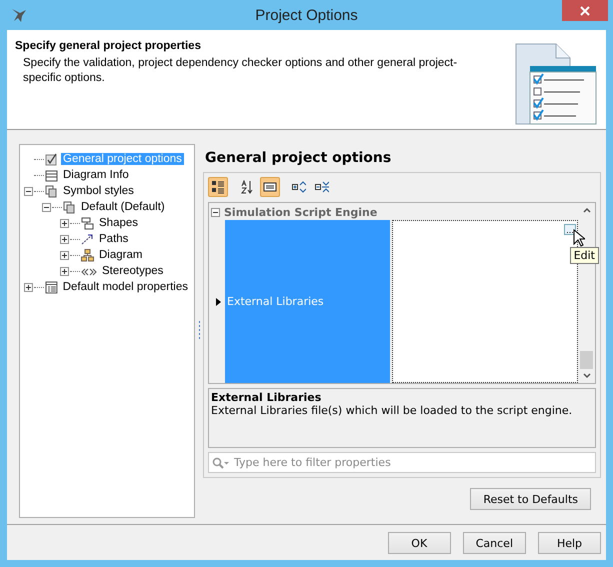  Describe the element at coordinates (51, 287) in the screenshot. I see `property-sheet-icon` at that location.